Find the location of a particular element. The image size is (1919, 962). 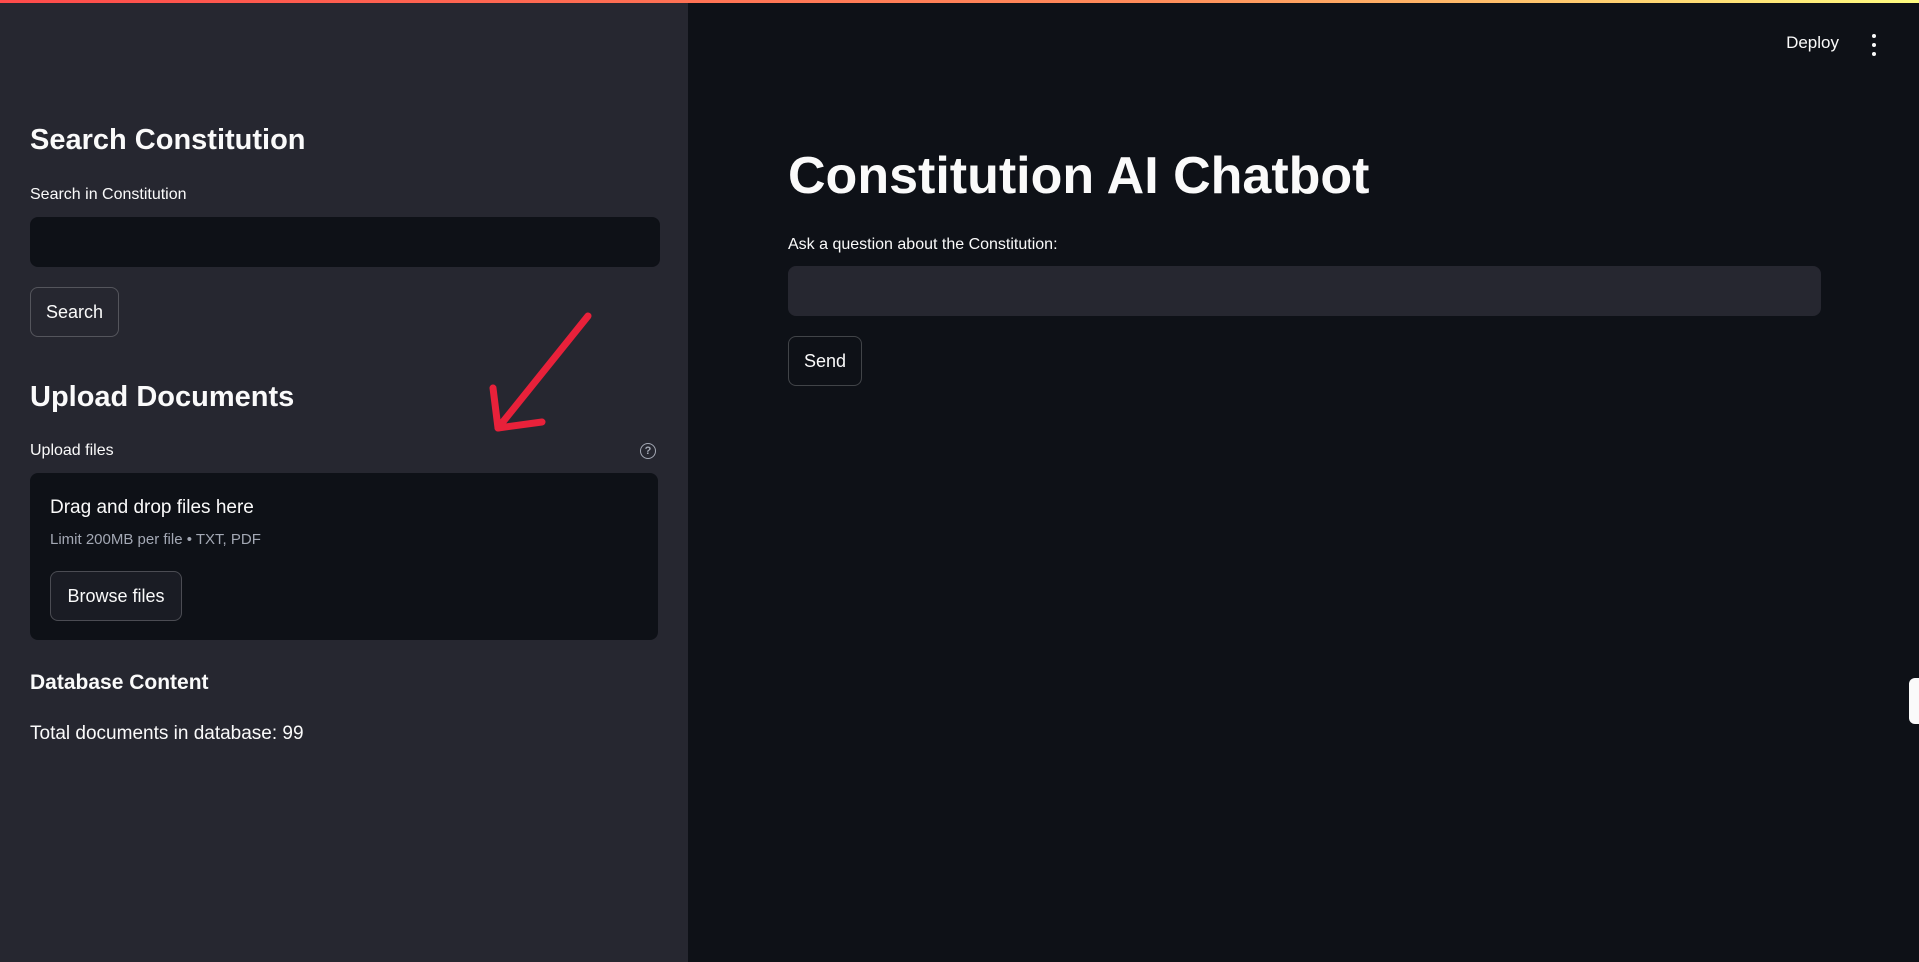

red-arrow-annotation is located at coordinates (540, 372).